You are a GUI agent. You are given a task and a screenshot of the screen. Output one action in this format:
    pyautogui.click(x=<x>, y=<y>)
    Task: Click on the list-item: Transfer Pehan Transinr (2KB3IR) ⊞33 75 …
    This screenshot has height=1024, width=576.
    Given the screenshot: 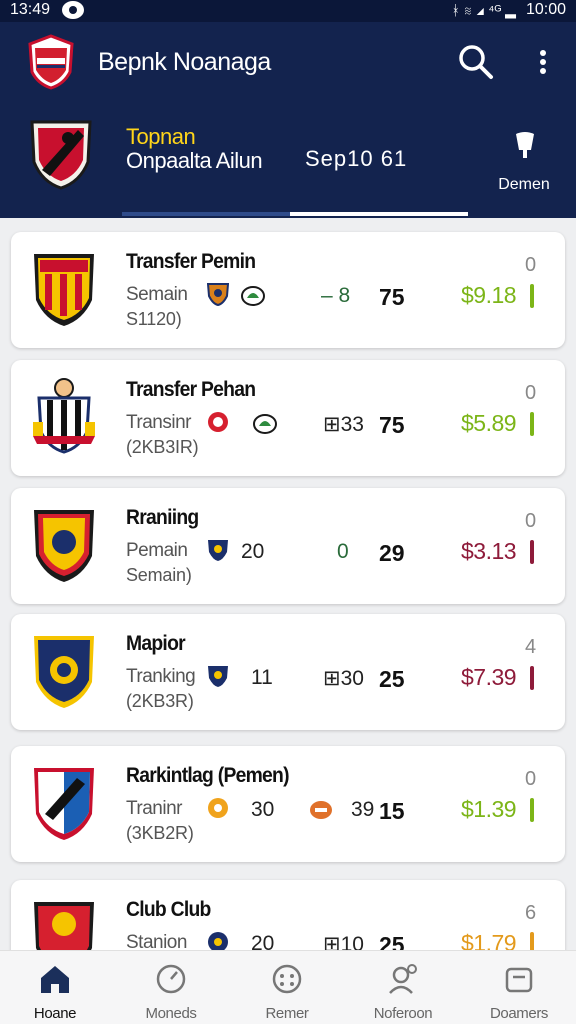 What is the action you would take?
    pyautogui.click(x=288, y=418)
    